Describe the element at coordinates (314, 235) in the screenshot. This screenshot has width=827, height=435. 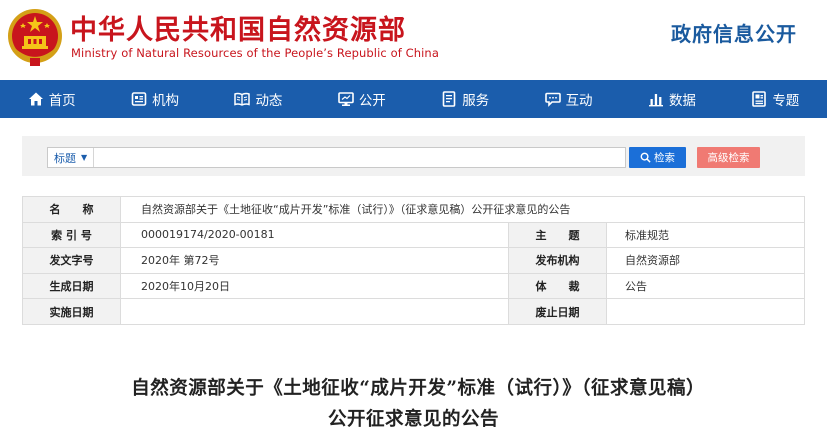
I see `index-value: 000019174/2020-00181` at that location.